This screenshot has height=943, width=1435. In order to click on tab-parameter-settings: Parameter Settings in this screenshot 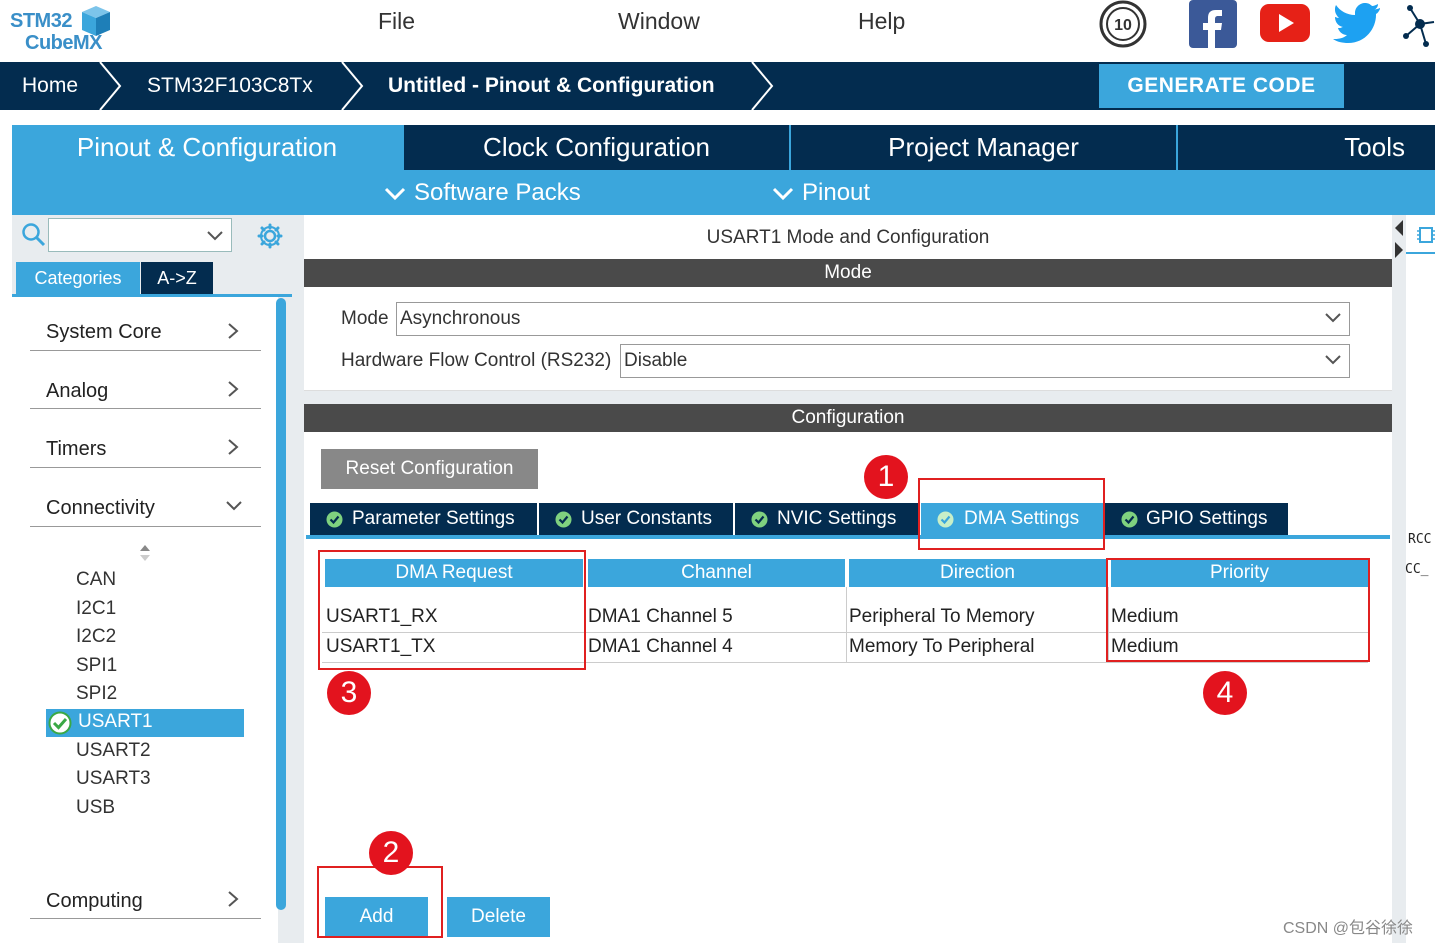, I will do `click(423, 519)`.